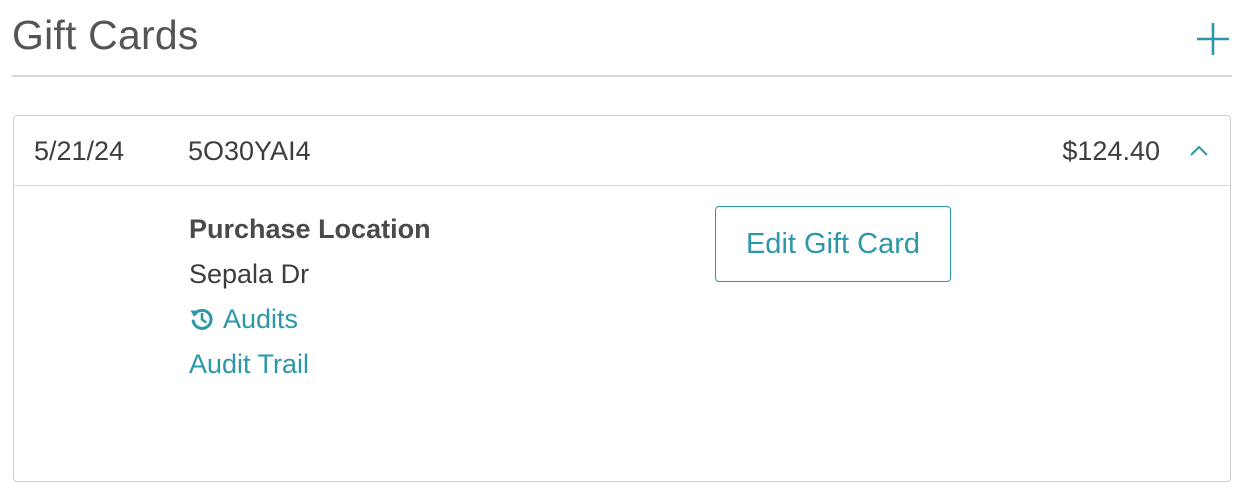 The width and height of the screenshot is (1244, 492). Describe the element at coordinates (1213, 39) in the screenshot. I see `plus-icon` at that location.